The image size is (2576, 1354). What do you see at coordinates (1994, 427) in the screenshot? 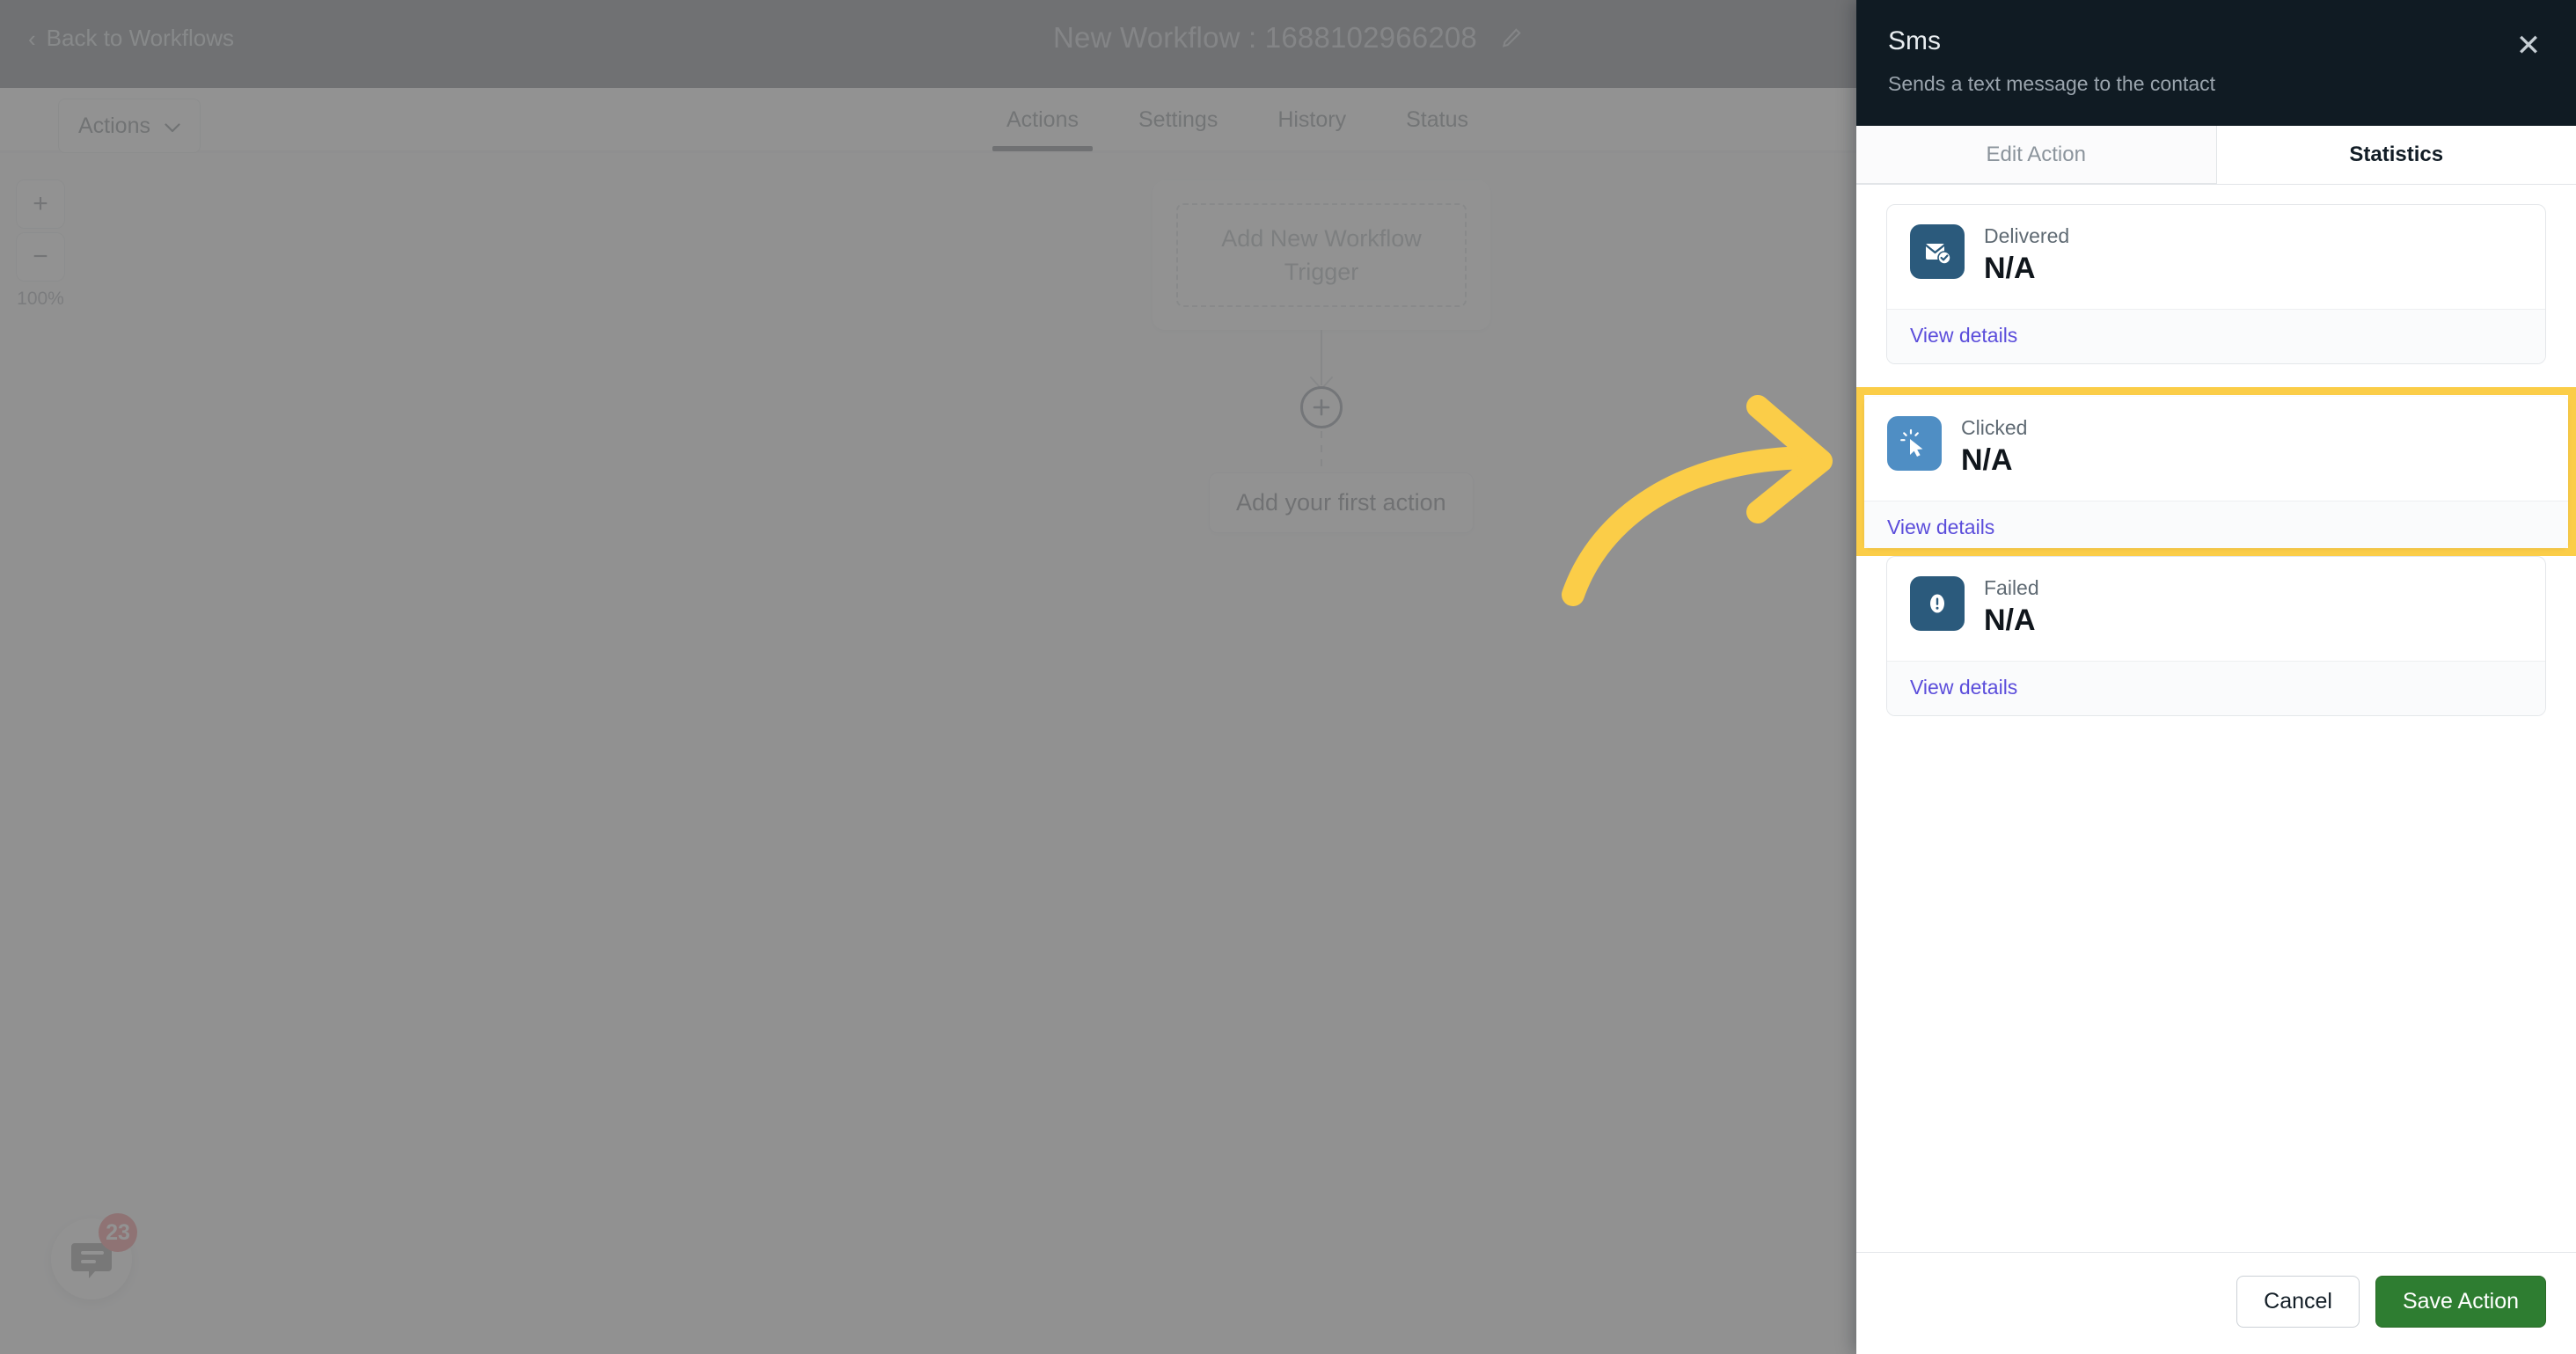
I see `stat-label-clicked: Clicked` at bounding box center [1994, 427].